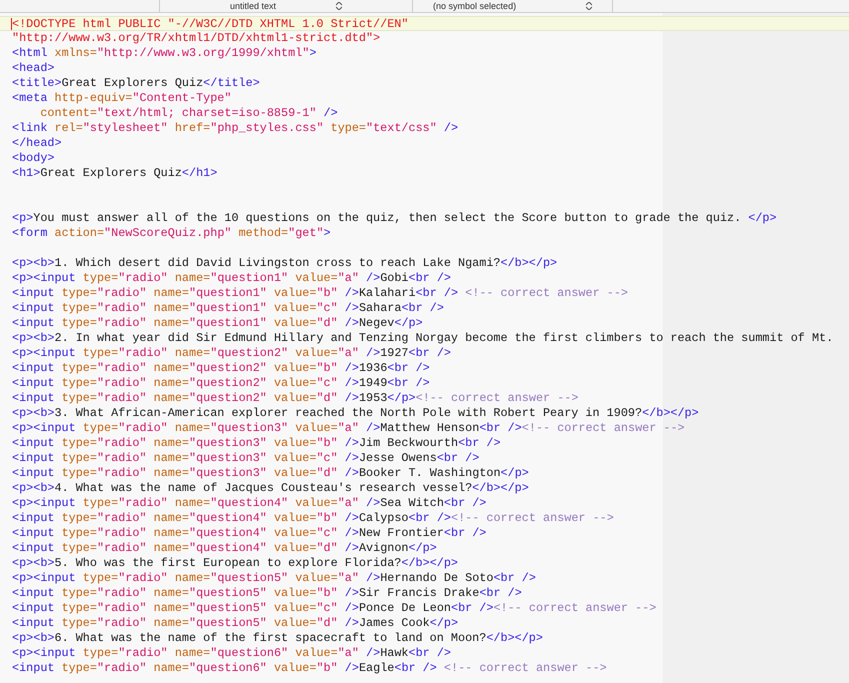  What do you see at coordinates (231, 353) in the screenshot?
I see `code-line: <p><input type="radio" name="question2" value="a" />1927<br />` at bounding box center [231, 353].